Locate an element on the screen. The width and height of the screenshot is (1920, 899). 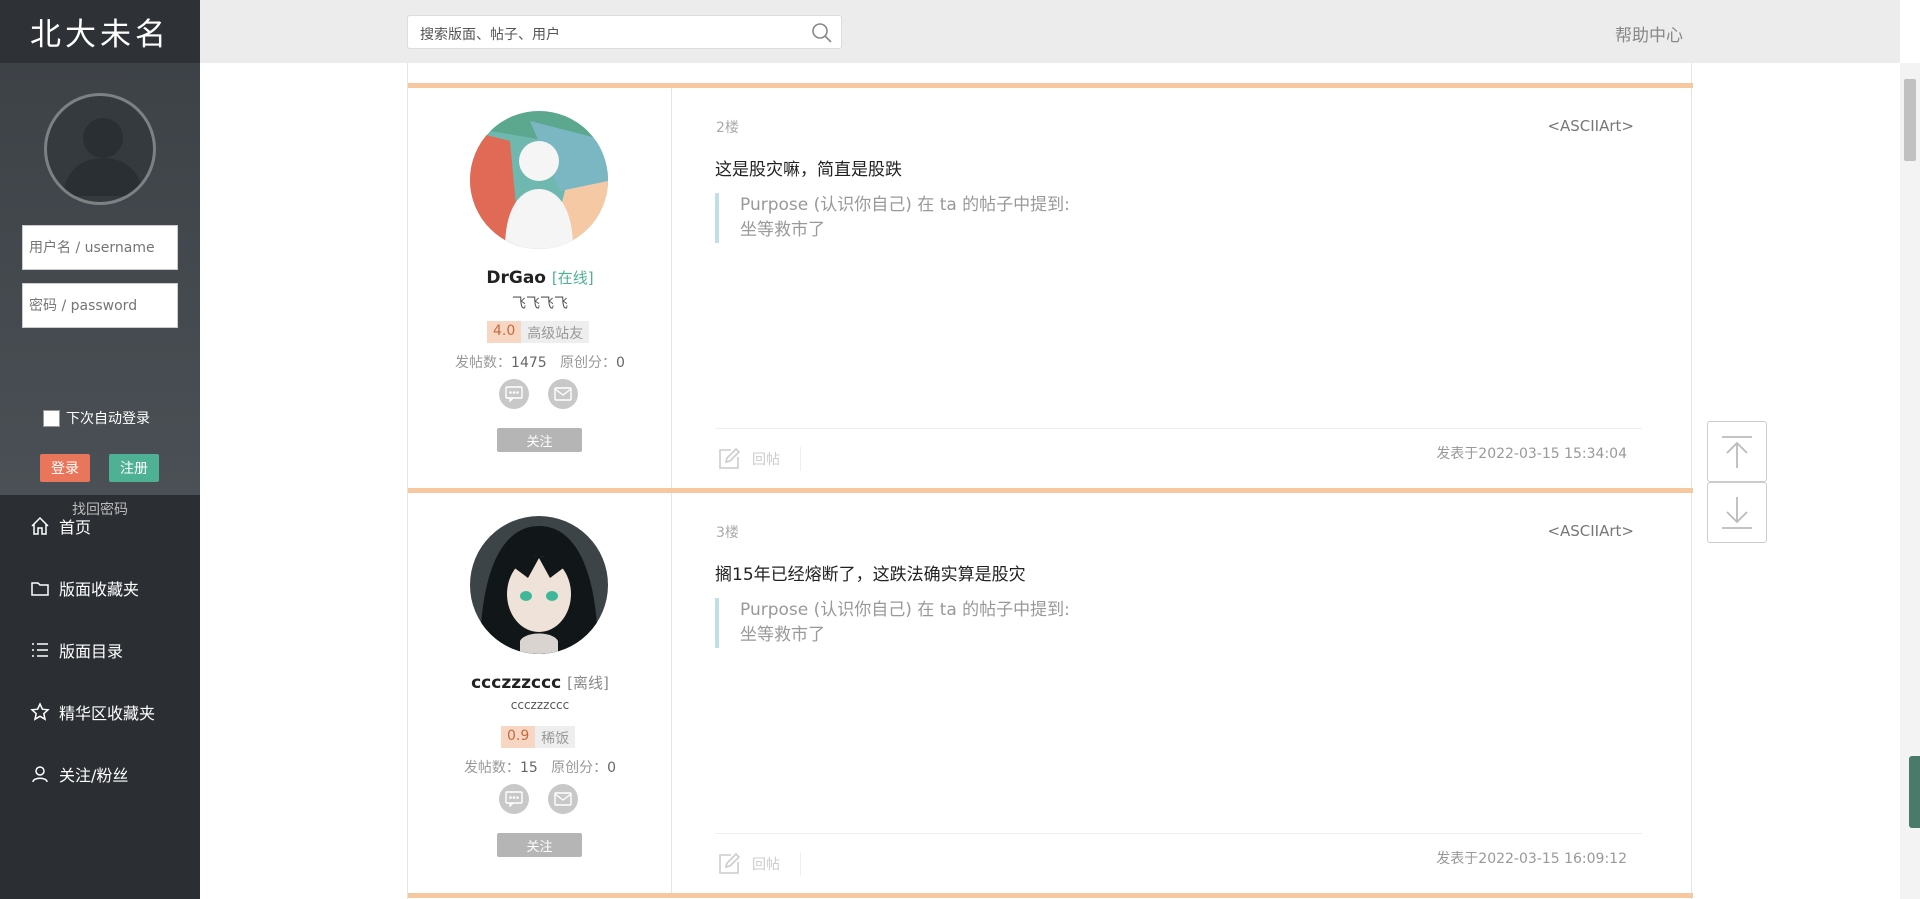
sidebar-nav: 首页 版面收藏夹 版面目录 精华区收藏夹 关注/粉丝 is located at coordinates (100, 650).